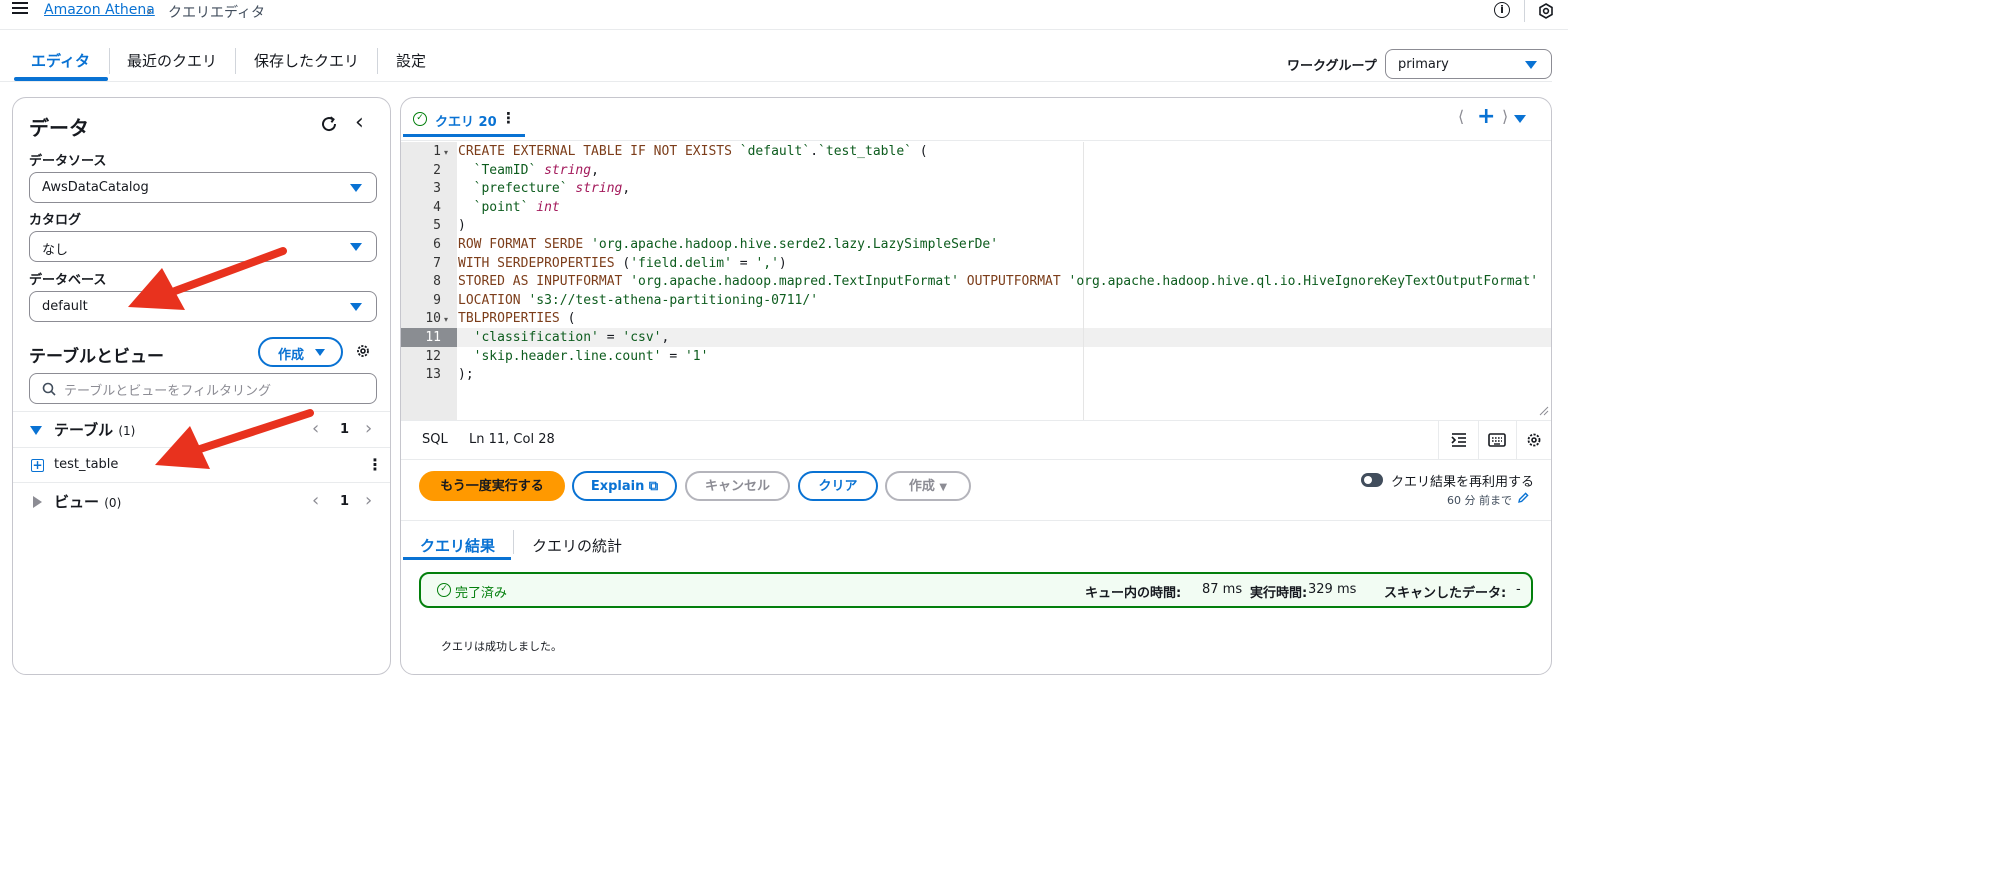 Image resolution: width=2000 pixels, height=872 pixels. Describe the element at coordinates (1520, 119) in the screenshot. I see `tab-list-caret-icon` at that location.